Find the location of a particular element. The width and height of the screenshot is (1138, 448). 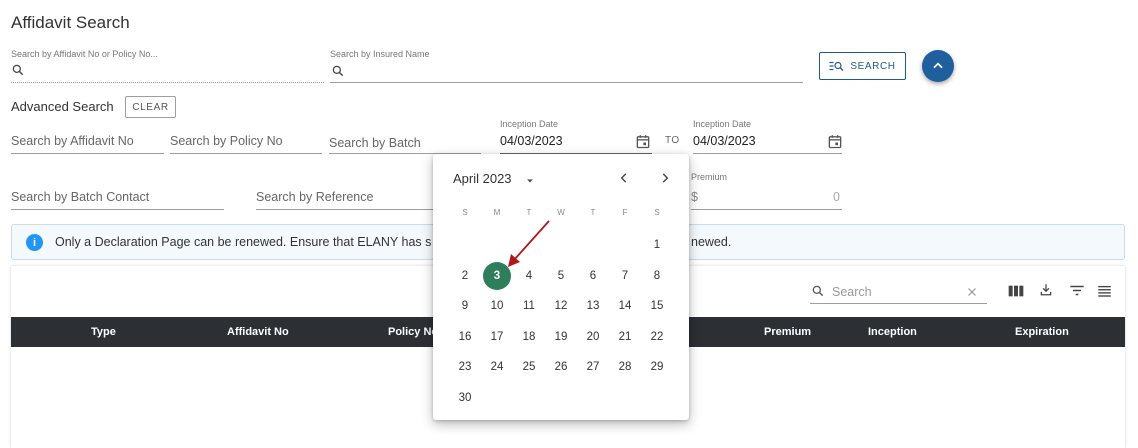

weekday-label: W is located at coordinates (561, 212).